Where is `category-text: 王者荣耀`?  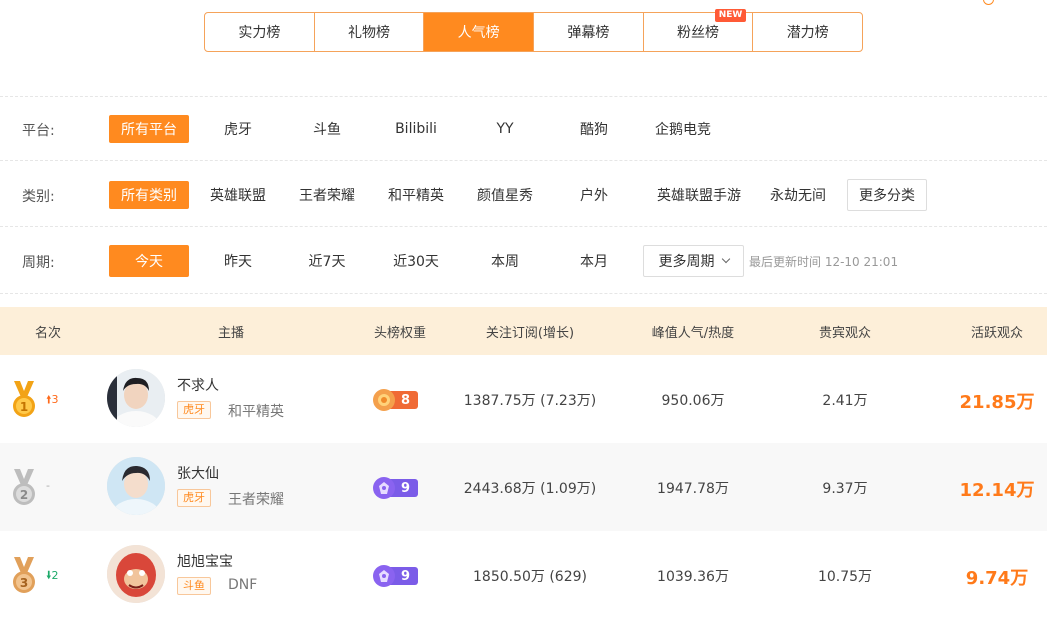 category-text: 王者荣耀 is located at coordinates (256, 500).